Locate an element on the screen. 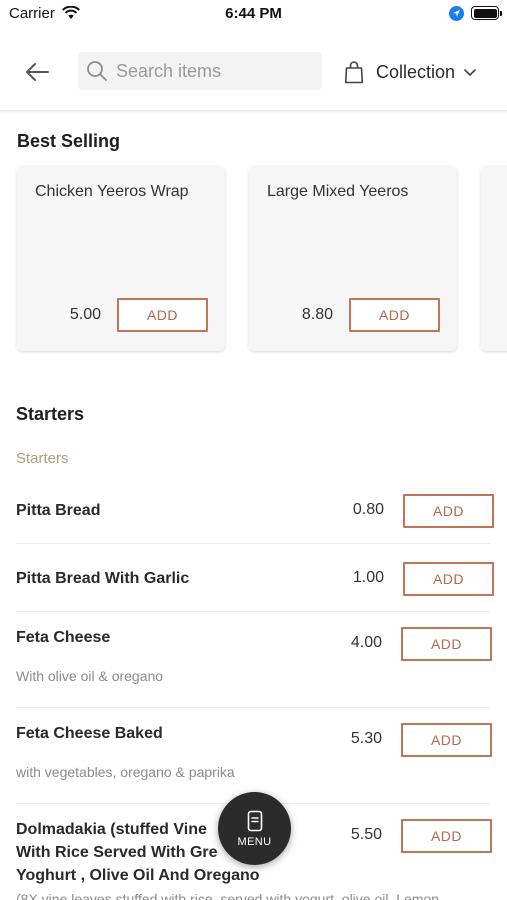 The height and width of the screenshot is (900, 507). card-item-name: Chicken Yeeros Wrap is located at coordinates (112, 191).